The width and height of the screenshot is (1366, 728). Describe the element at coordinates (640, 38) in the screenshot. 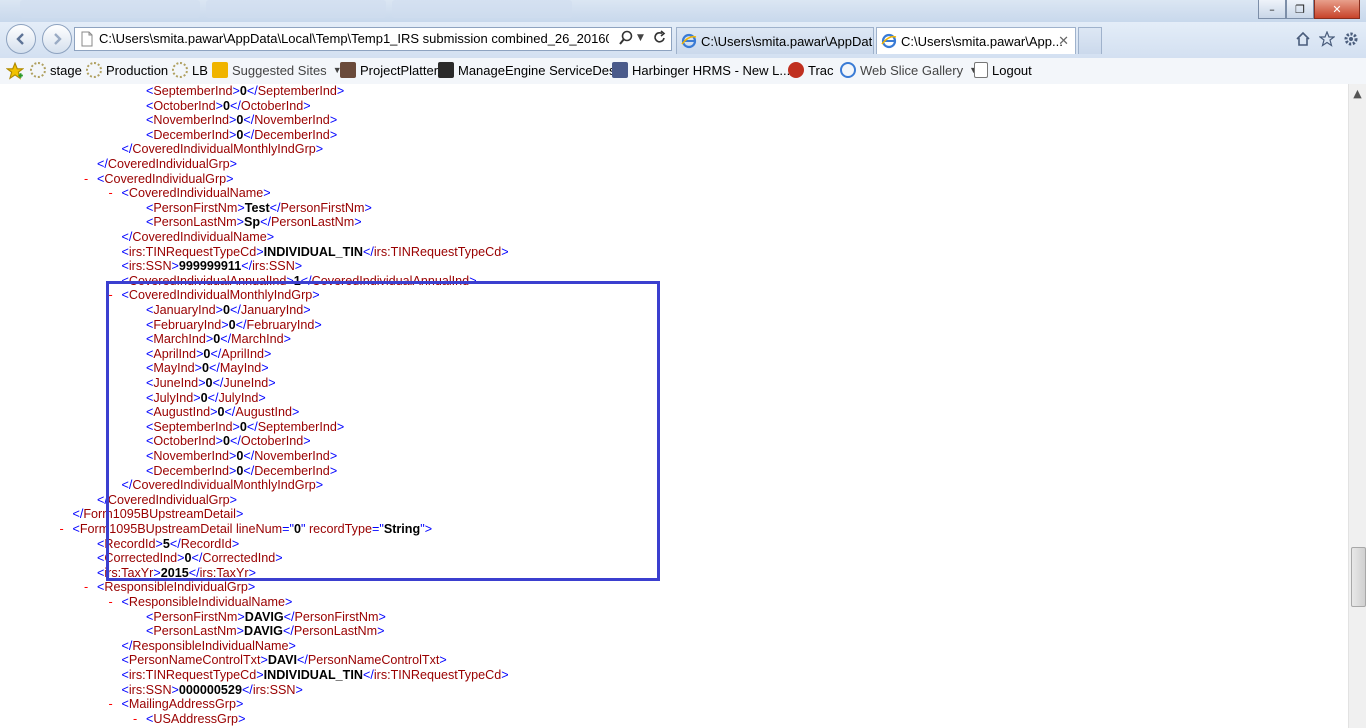

I see `dropdown-icon: ▼` at that location.